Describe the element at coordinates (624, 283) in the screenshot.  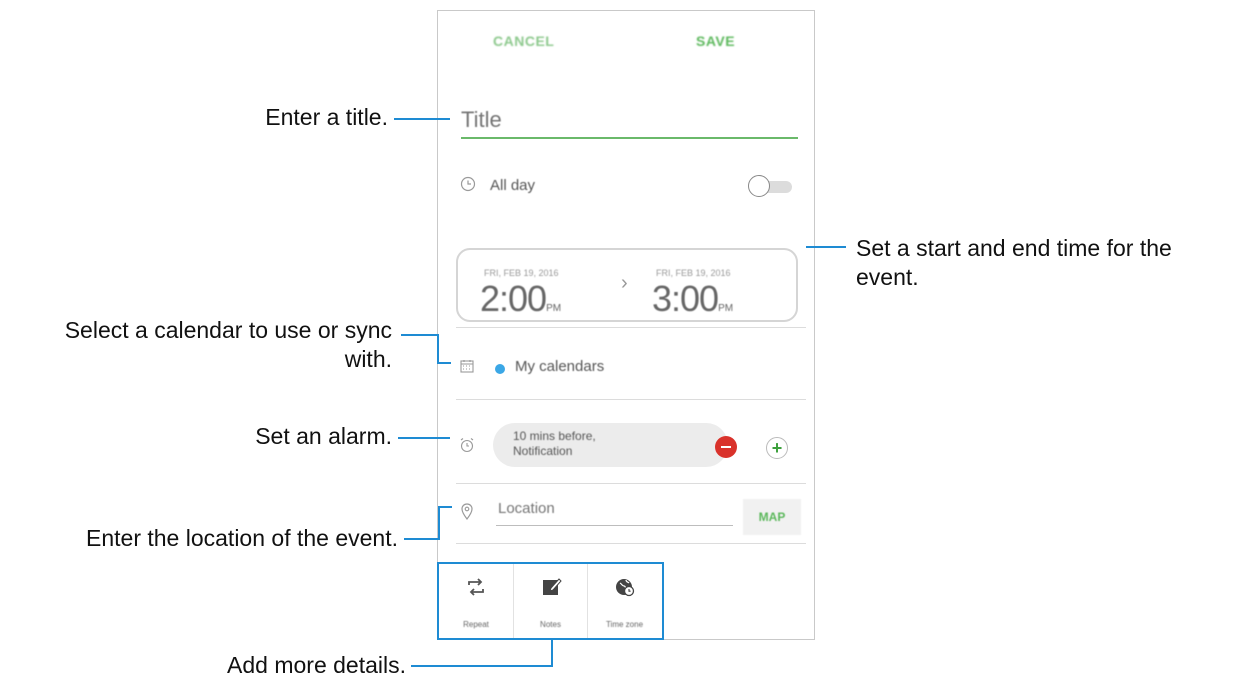
I see `chevron-right-icon: ›` at that location.